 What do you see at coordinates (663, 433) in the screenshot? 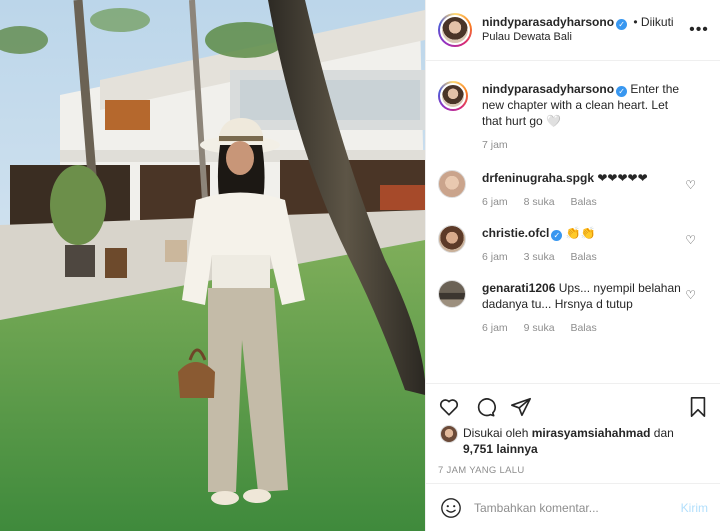
I see `likes-and: dan` at bounding box center [663, 433].